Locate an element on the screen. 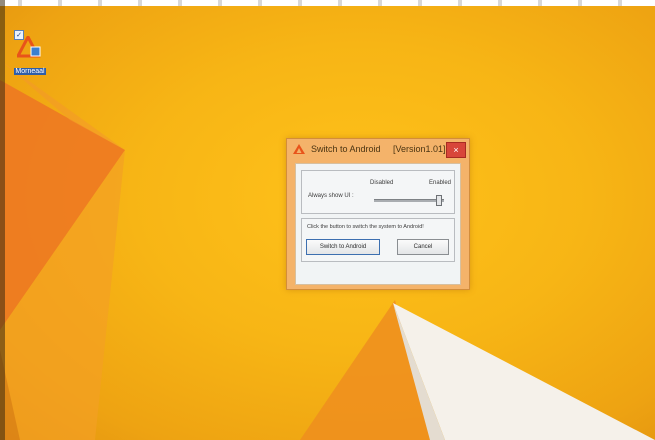 The height and width of the screenshot is (440, 655). desktop-shortcut-label: Morneaal is located at coordinates (30, 71).